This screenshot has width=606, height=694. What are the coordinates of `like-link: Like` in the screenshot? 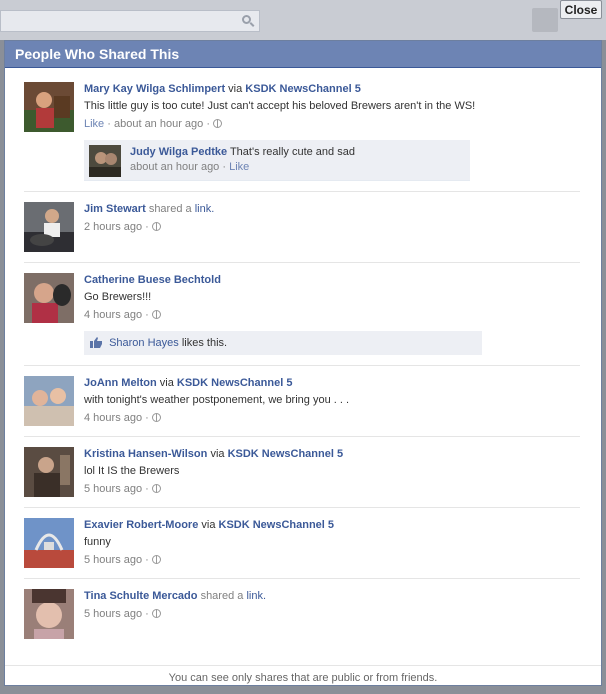 It's located at (94, 124).